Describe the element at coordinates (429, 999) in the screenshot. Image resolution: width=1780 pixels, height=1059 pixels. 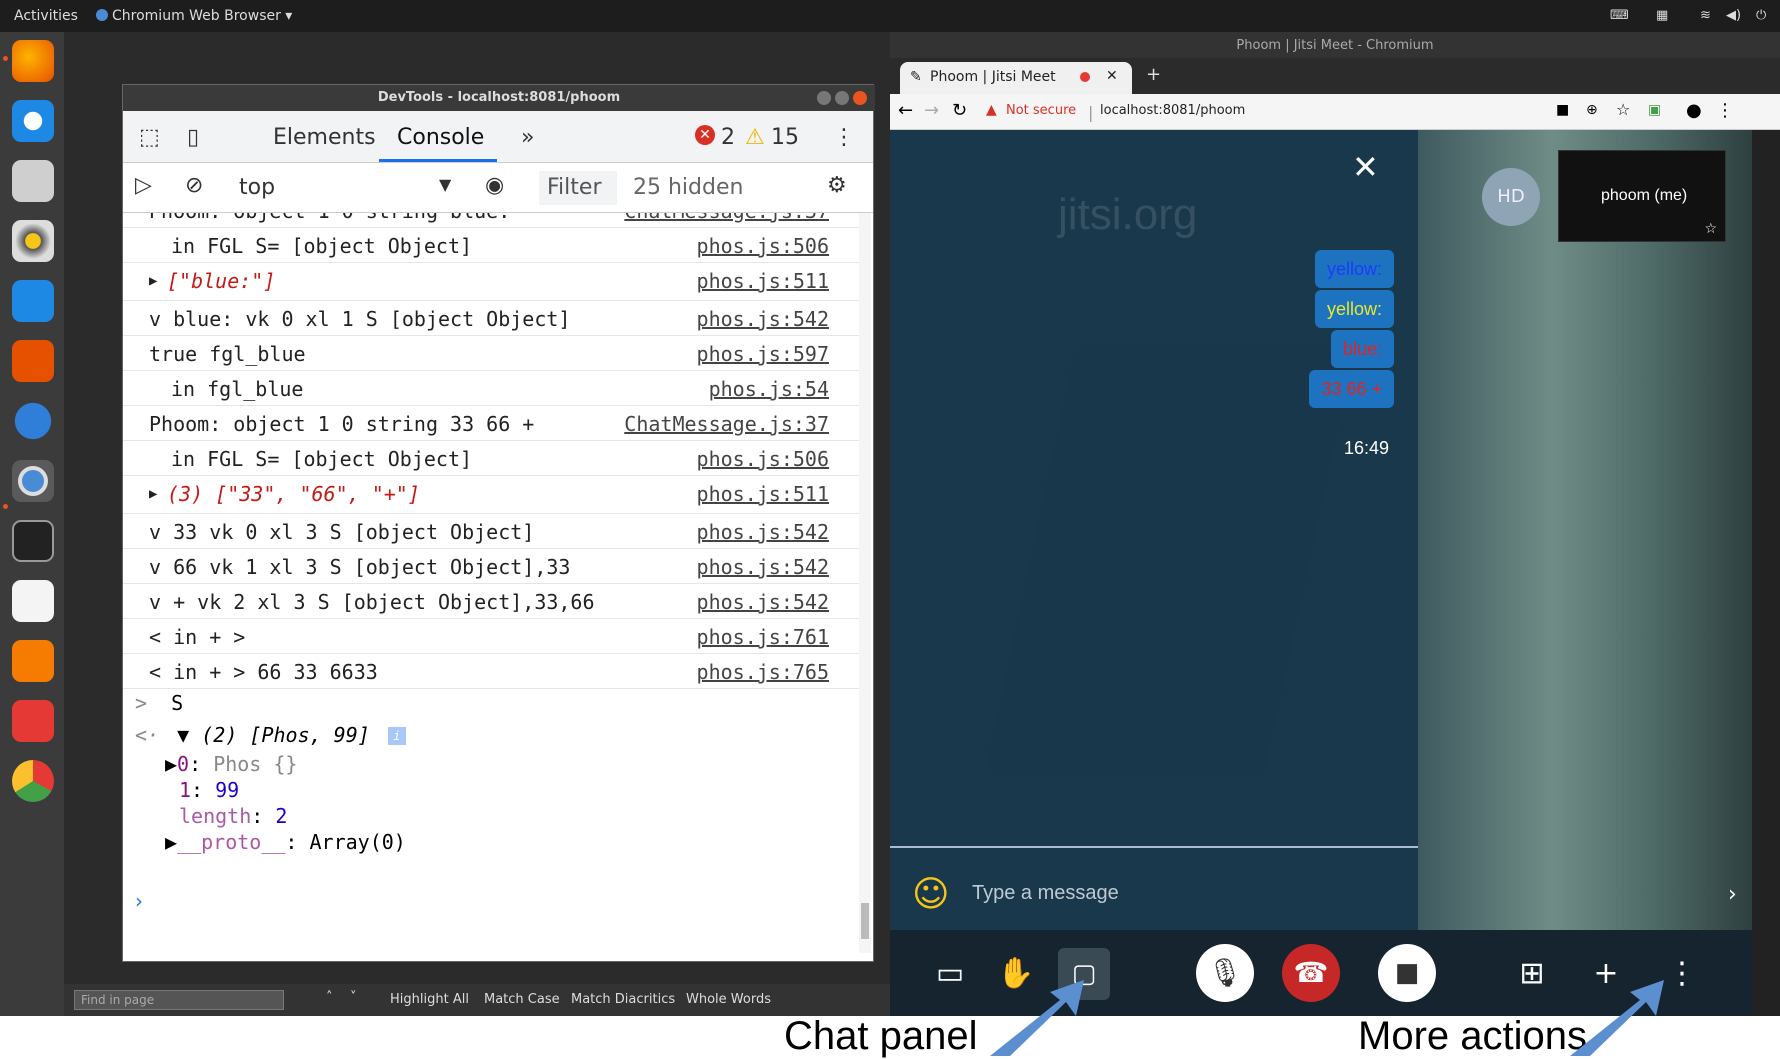
I see `highlight-all-checkbox: Highlight All` at that location.